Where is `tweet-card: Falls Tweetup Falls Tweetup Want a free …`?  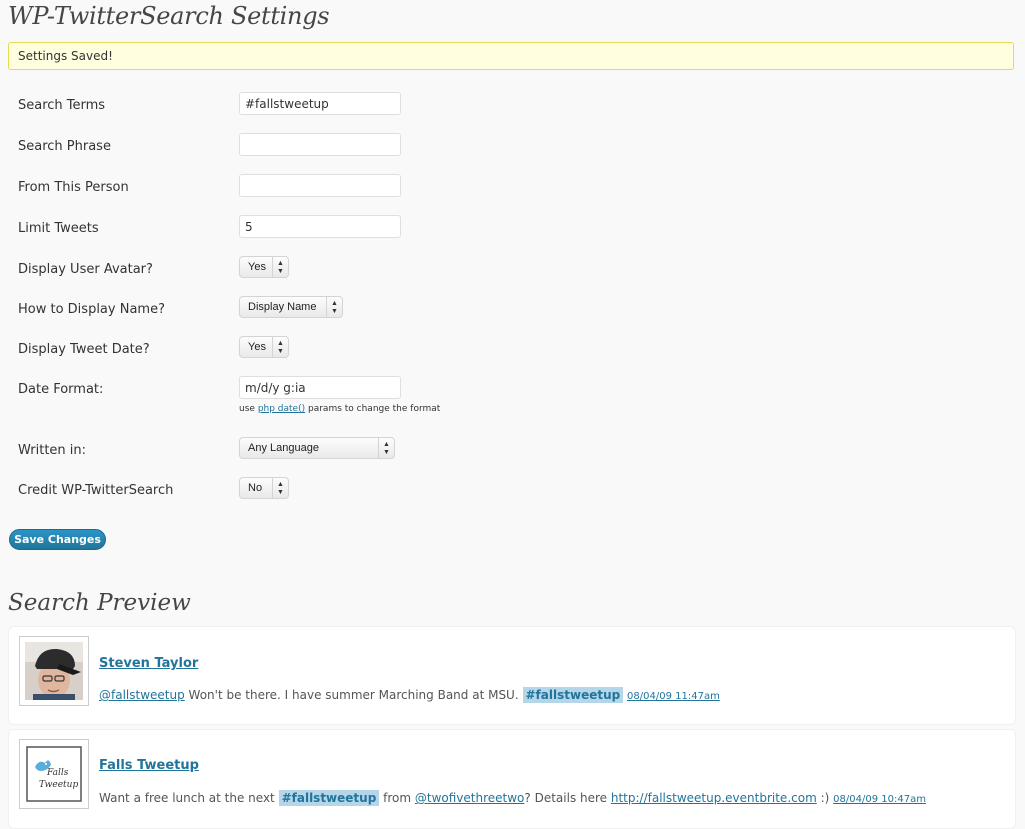
tweet-card: Falls Tweetup Falls Tweetup Want a free … is located at coordinates (512, 779).